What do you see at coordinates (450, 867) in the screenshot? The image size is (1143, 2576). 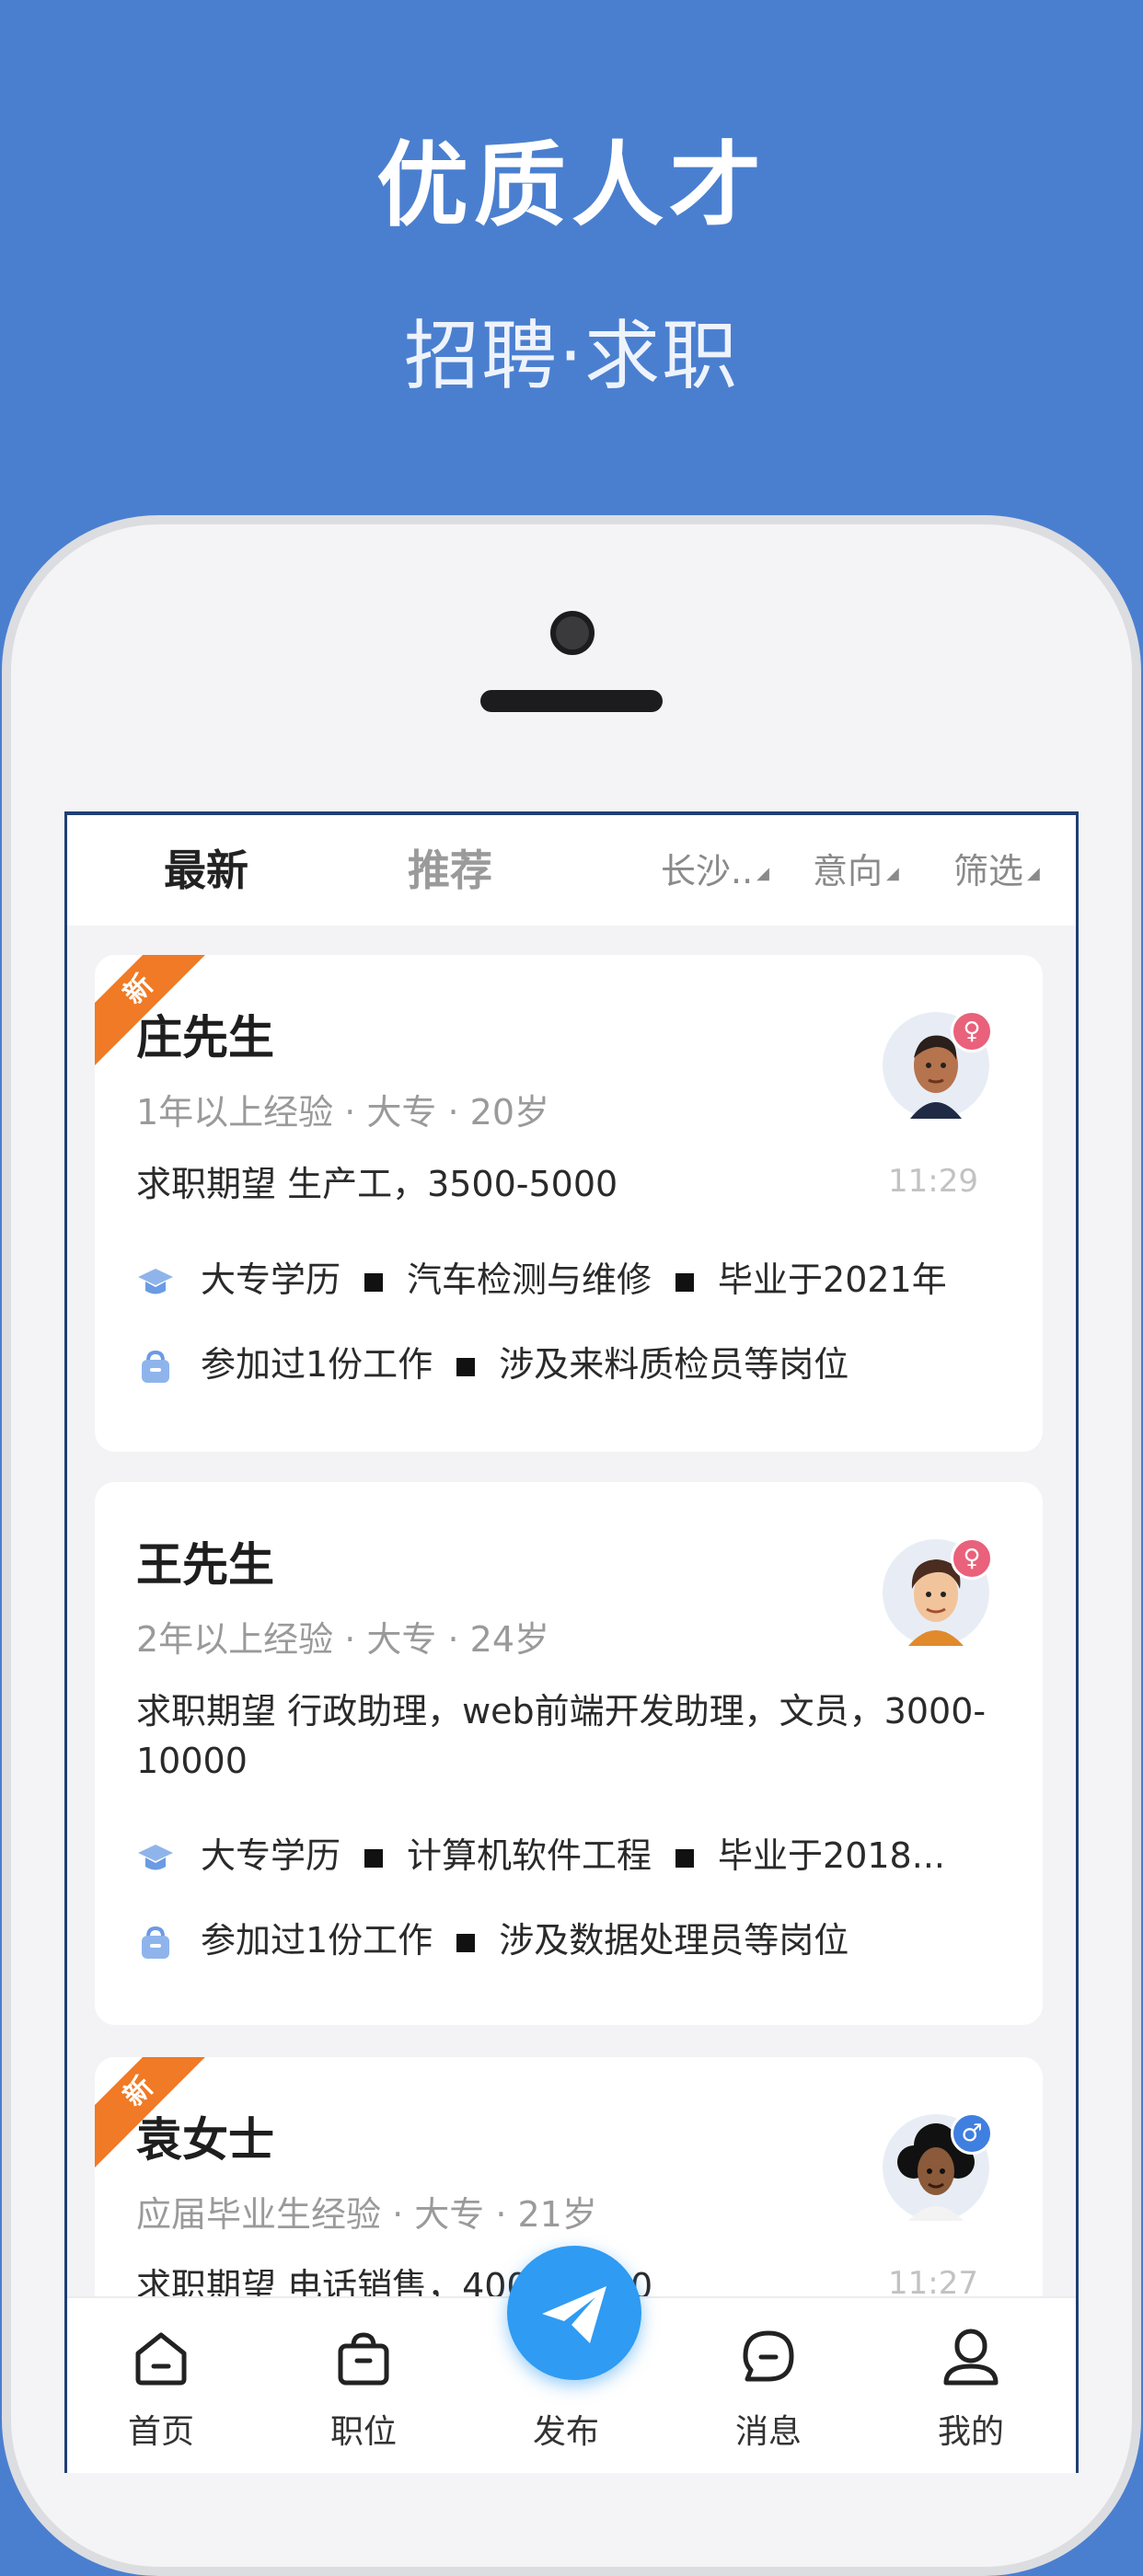 I see `tab-recommend: 推荐` at bounding box center [450, 867].